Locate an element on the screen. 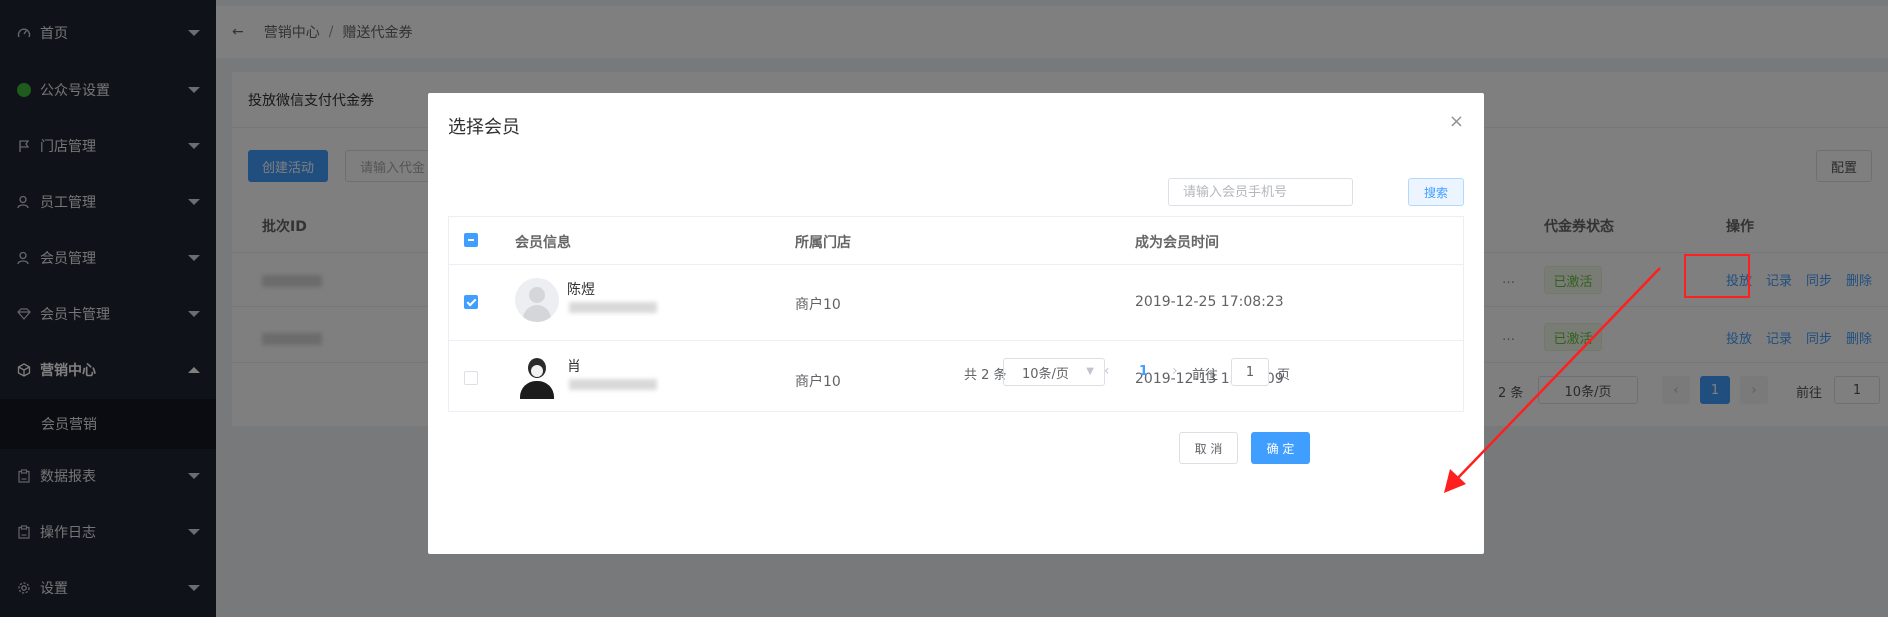  confirm-button: 确 定 is located at coordinates (1280, 448).